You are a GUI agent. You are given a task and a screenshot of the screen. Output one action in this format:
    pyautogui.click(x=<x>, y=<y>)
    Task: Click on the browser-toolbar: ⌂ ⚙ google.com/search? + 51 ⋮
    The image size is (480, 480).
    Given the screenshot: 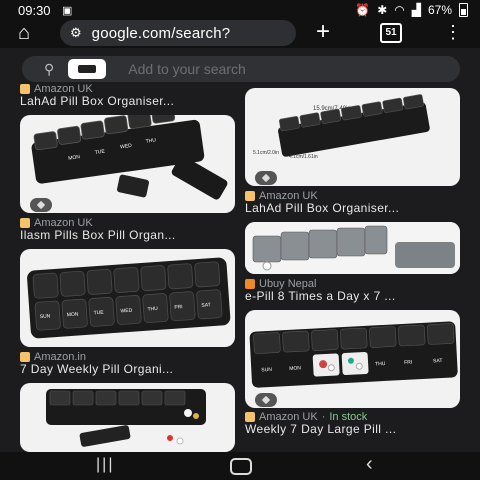 What is the action you would take?
    pyautogui.click(x=240, y=33)
    